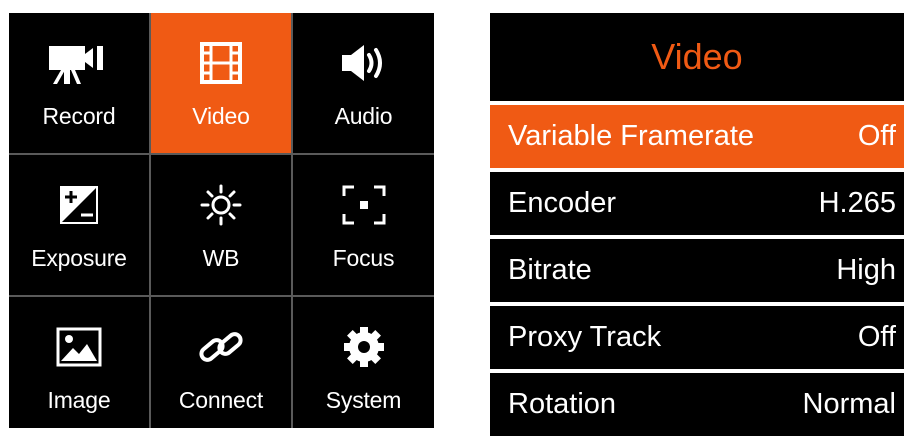  I want to click on picture-icon, so click(79, 347).